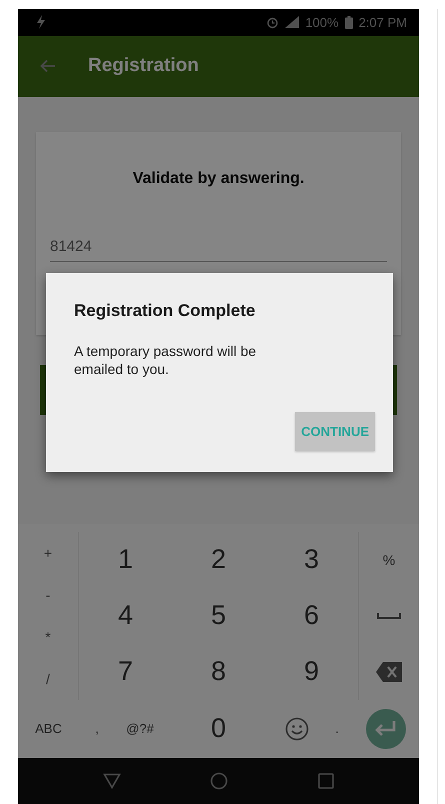  What do you see at coordinates (219, 781) in the screenshot?
I see `home-icon` at bounding box center [219, 781].